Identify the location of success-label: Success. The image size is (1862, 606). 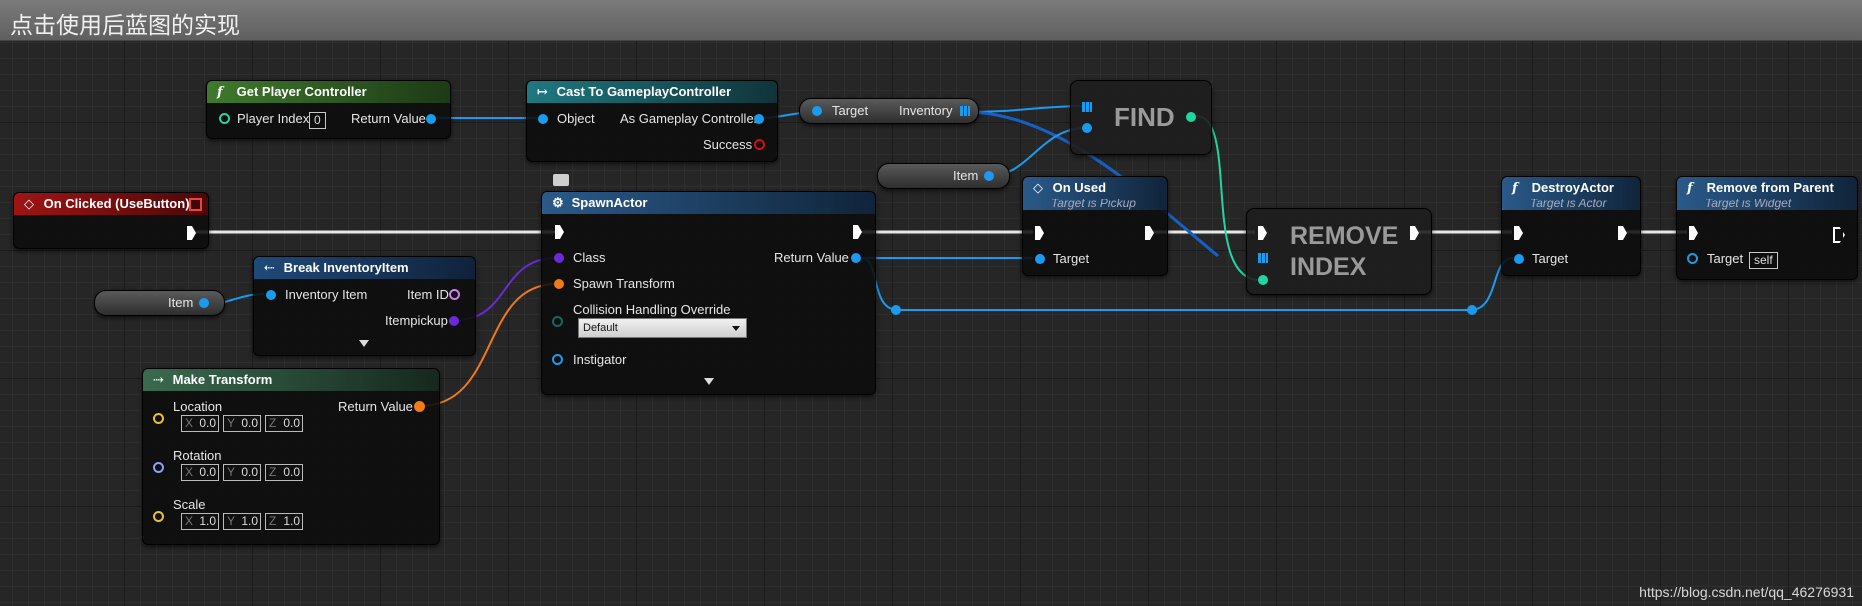
(728, 144).